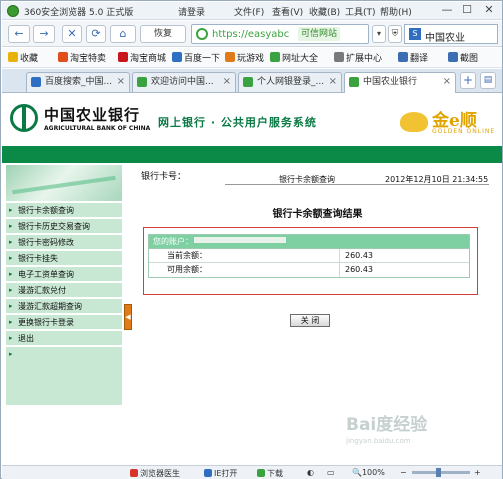 This screenshot has width=503, height=479. I want to click on browser-logo-icon, so click(13, 11).